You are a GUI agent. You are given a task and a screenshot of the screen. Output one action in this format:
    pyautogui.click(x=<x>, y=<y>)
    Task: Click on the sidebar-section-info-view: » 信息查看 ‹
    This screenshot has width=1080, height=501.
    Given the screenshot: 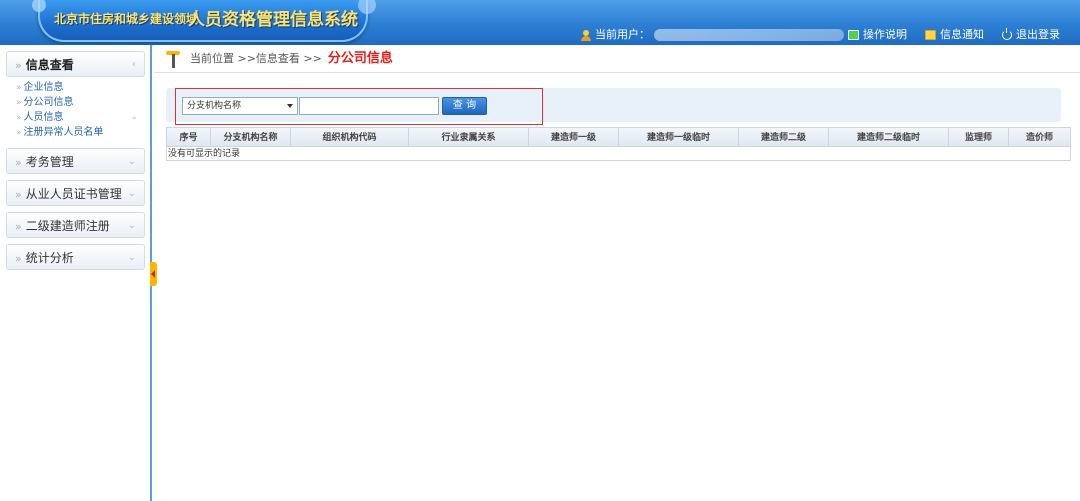 What is the action you would take?
    pyautogui.click(x=75, y=64)
    